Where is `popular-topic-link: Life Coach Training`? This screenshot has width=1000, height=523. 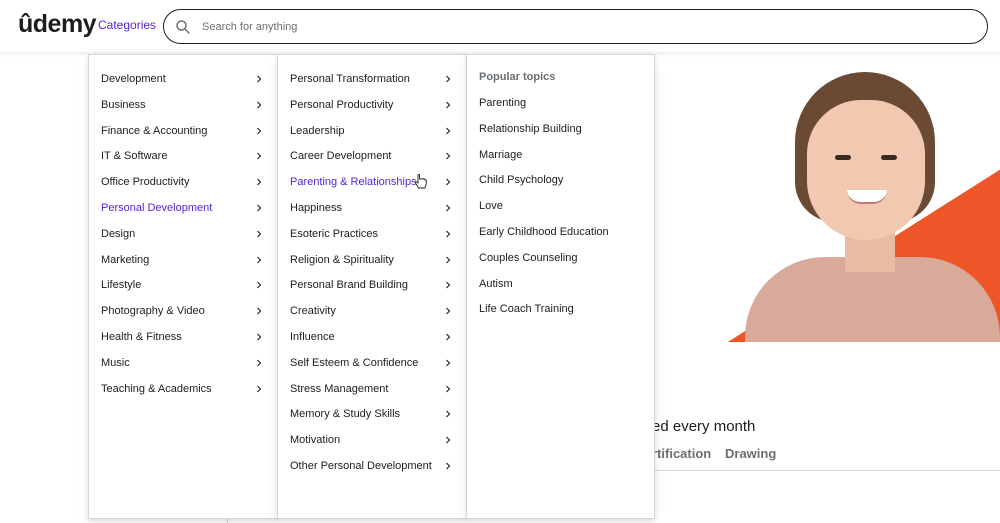 popular-topic-link: Life Coach Training is located at coordinates (526, 309).